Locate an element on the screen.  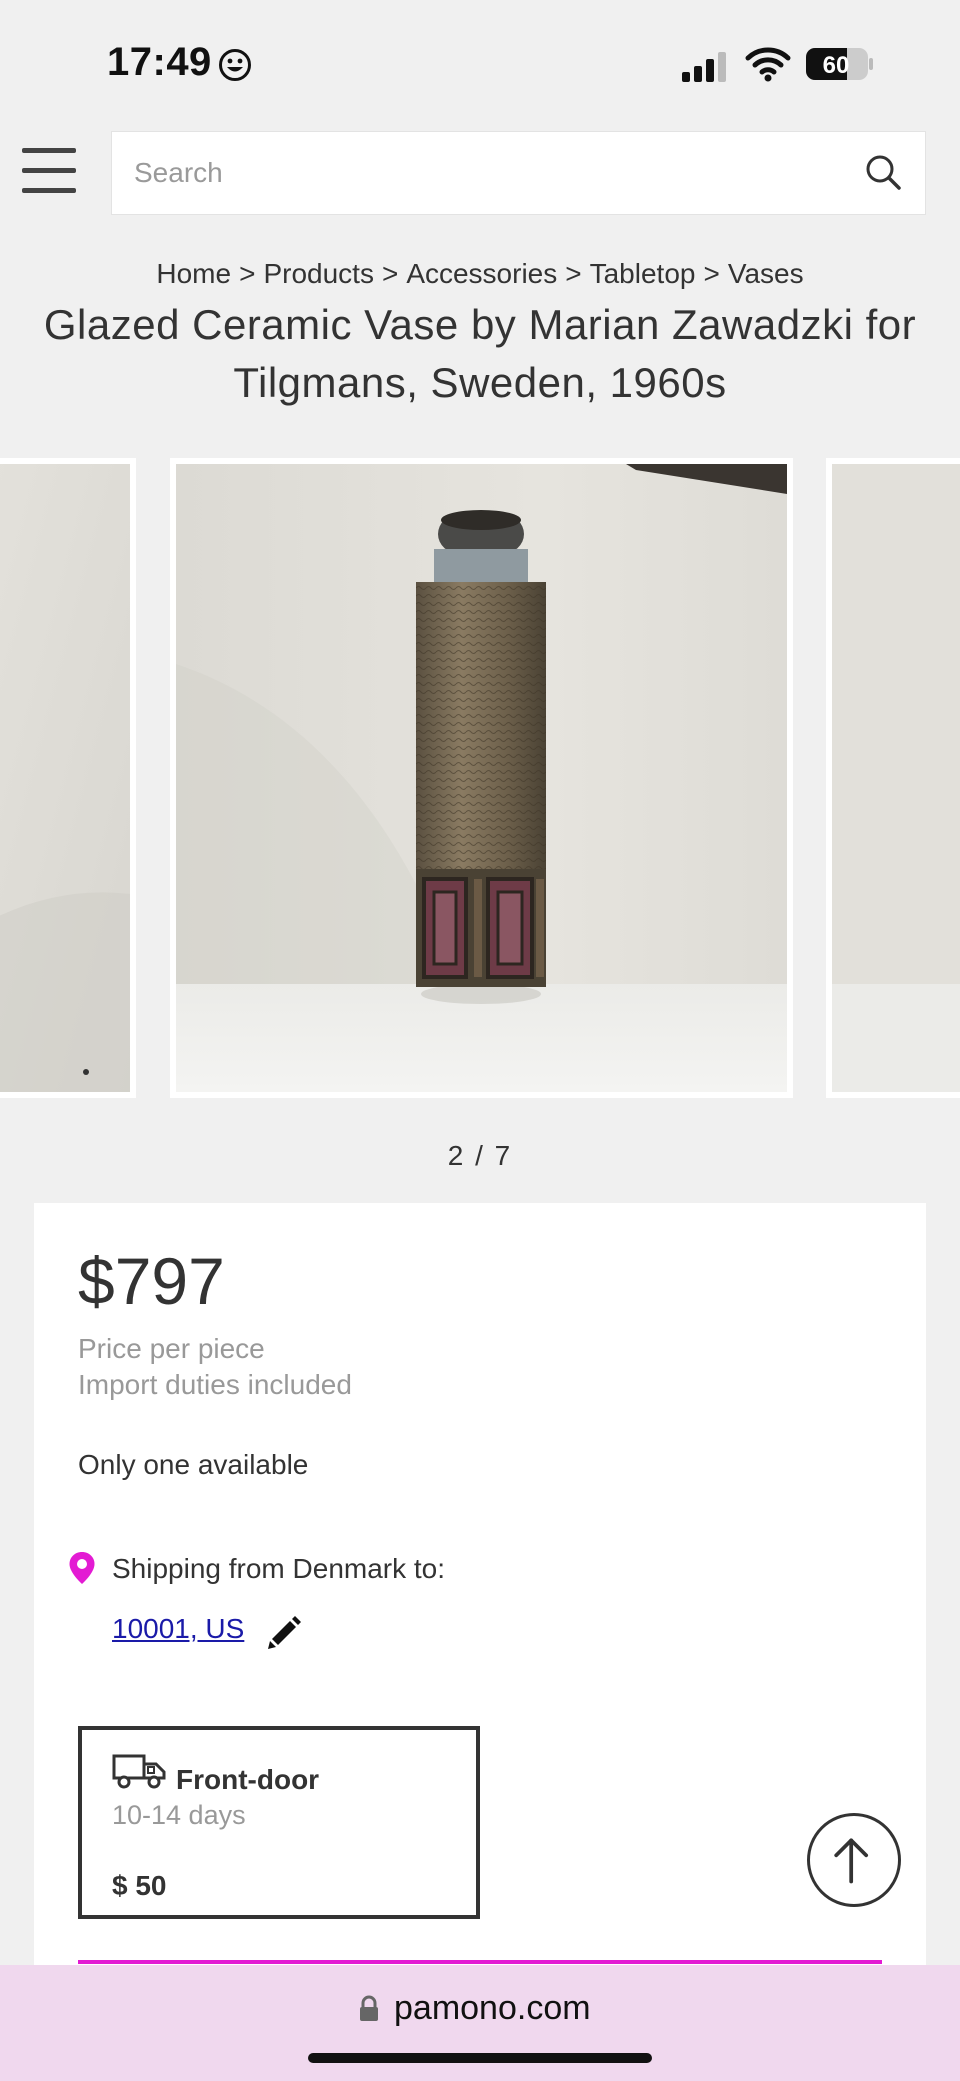
breadcrumb-home: Home is located at coordinates (193, 273).